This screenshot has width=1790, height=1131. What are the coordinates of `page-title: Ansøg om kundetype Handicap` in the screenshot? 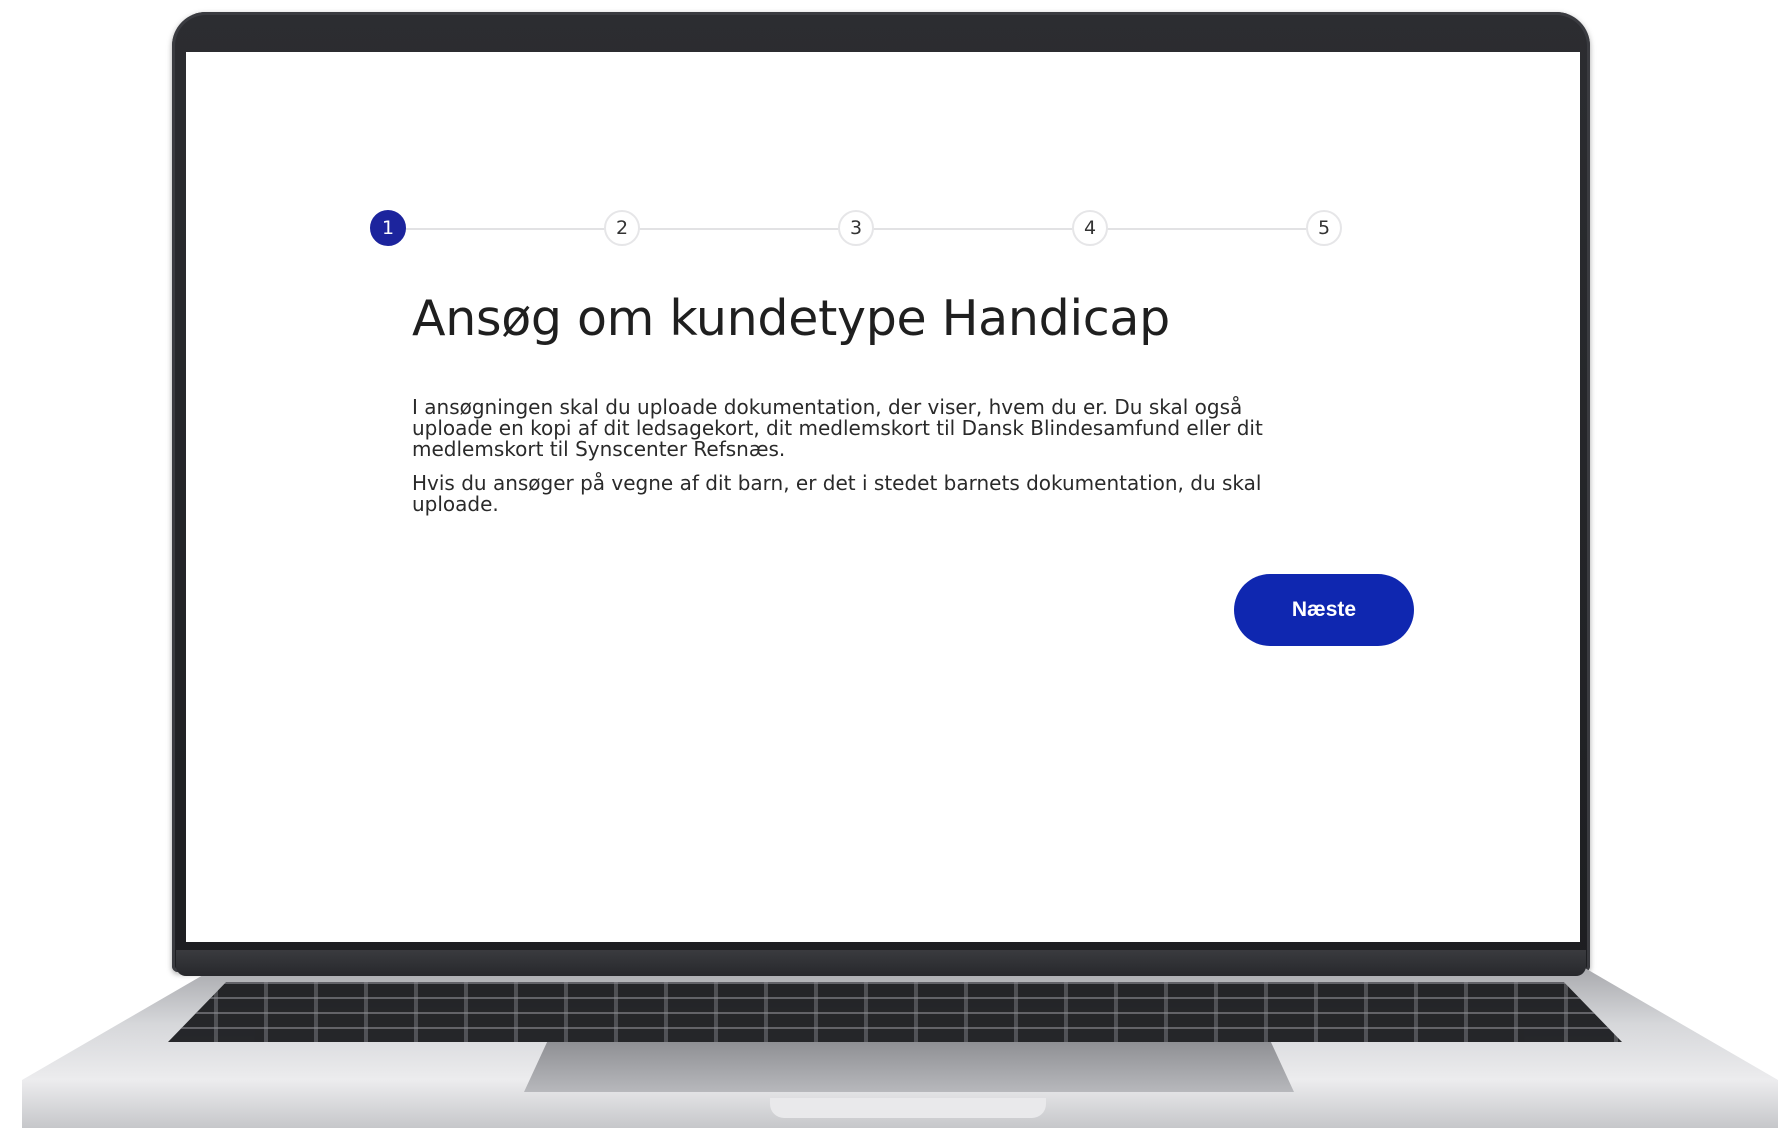 It's located at (791, 318).